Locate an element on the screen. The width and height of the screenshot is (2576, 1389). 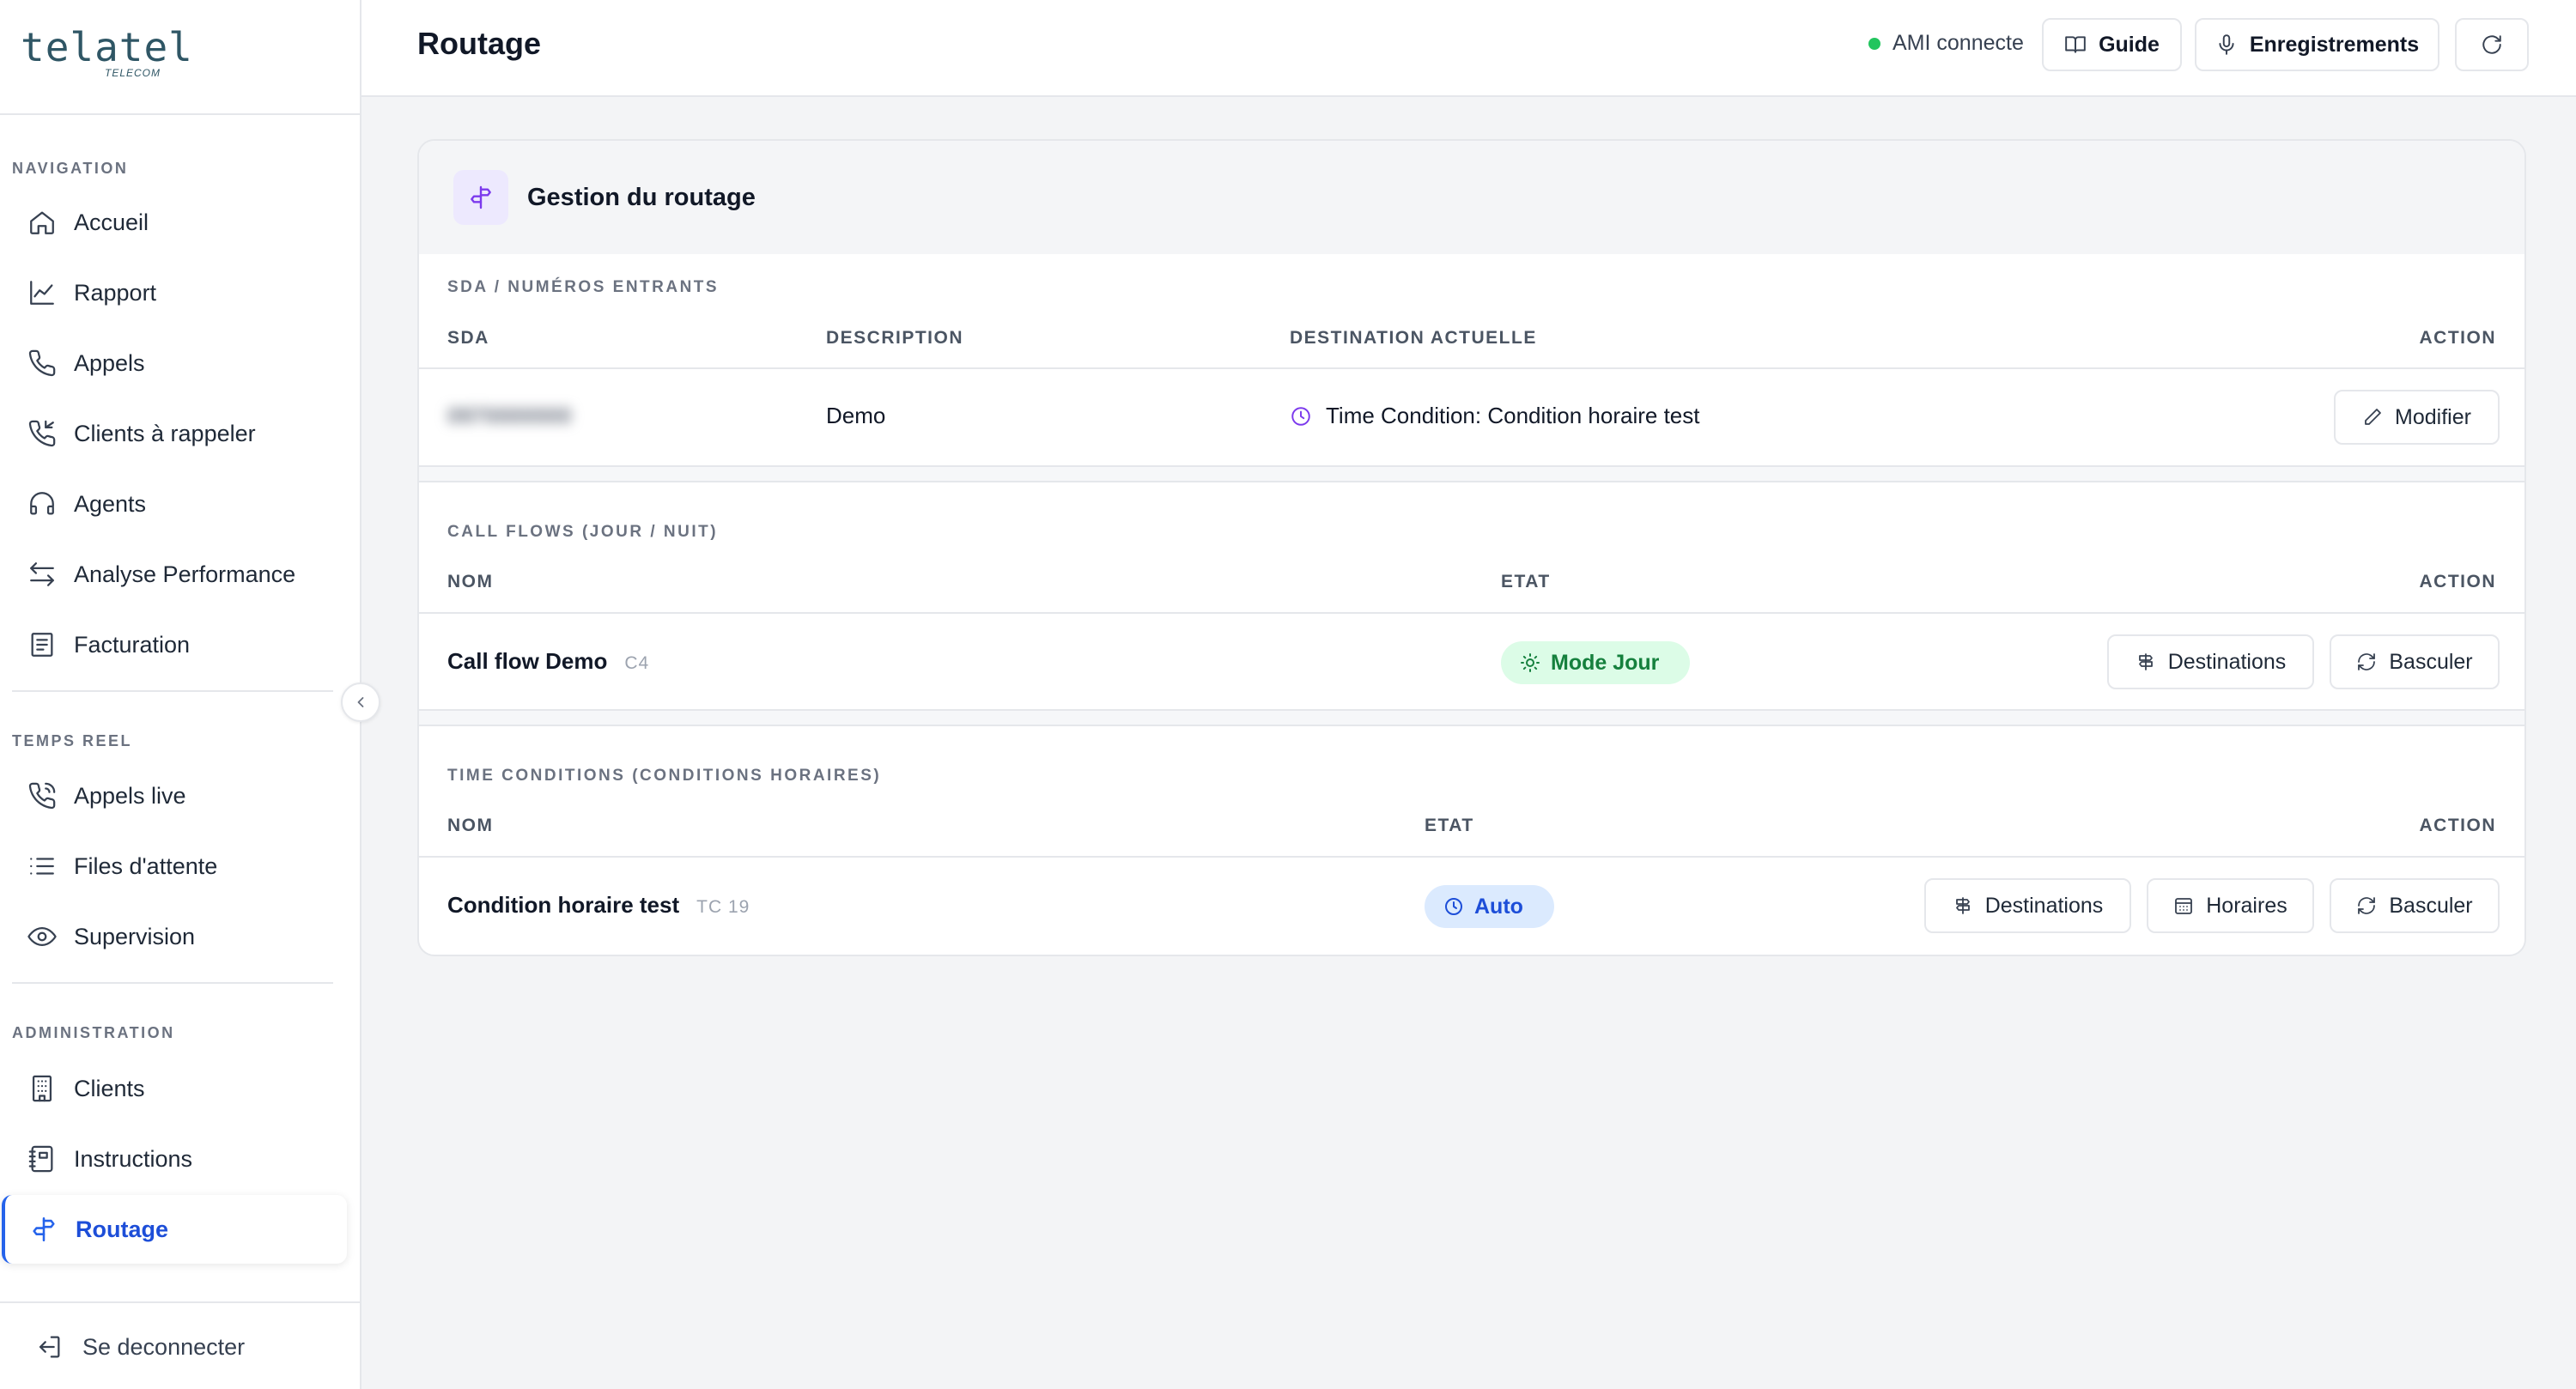
chevron-left-icon is located at coordinates (360, 702).